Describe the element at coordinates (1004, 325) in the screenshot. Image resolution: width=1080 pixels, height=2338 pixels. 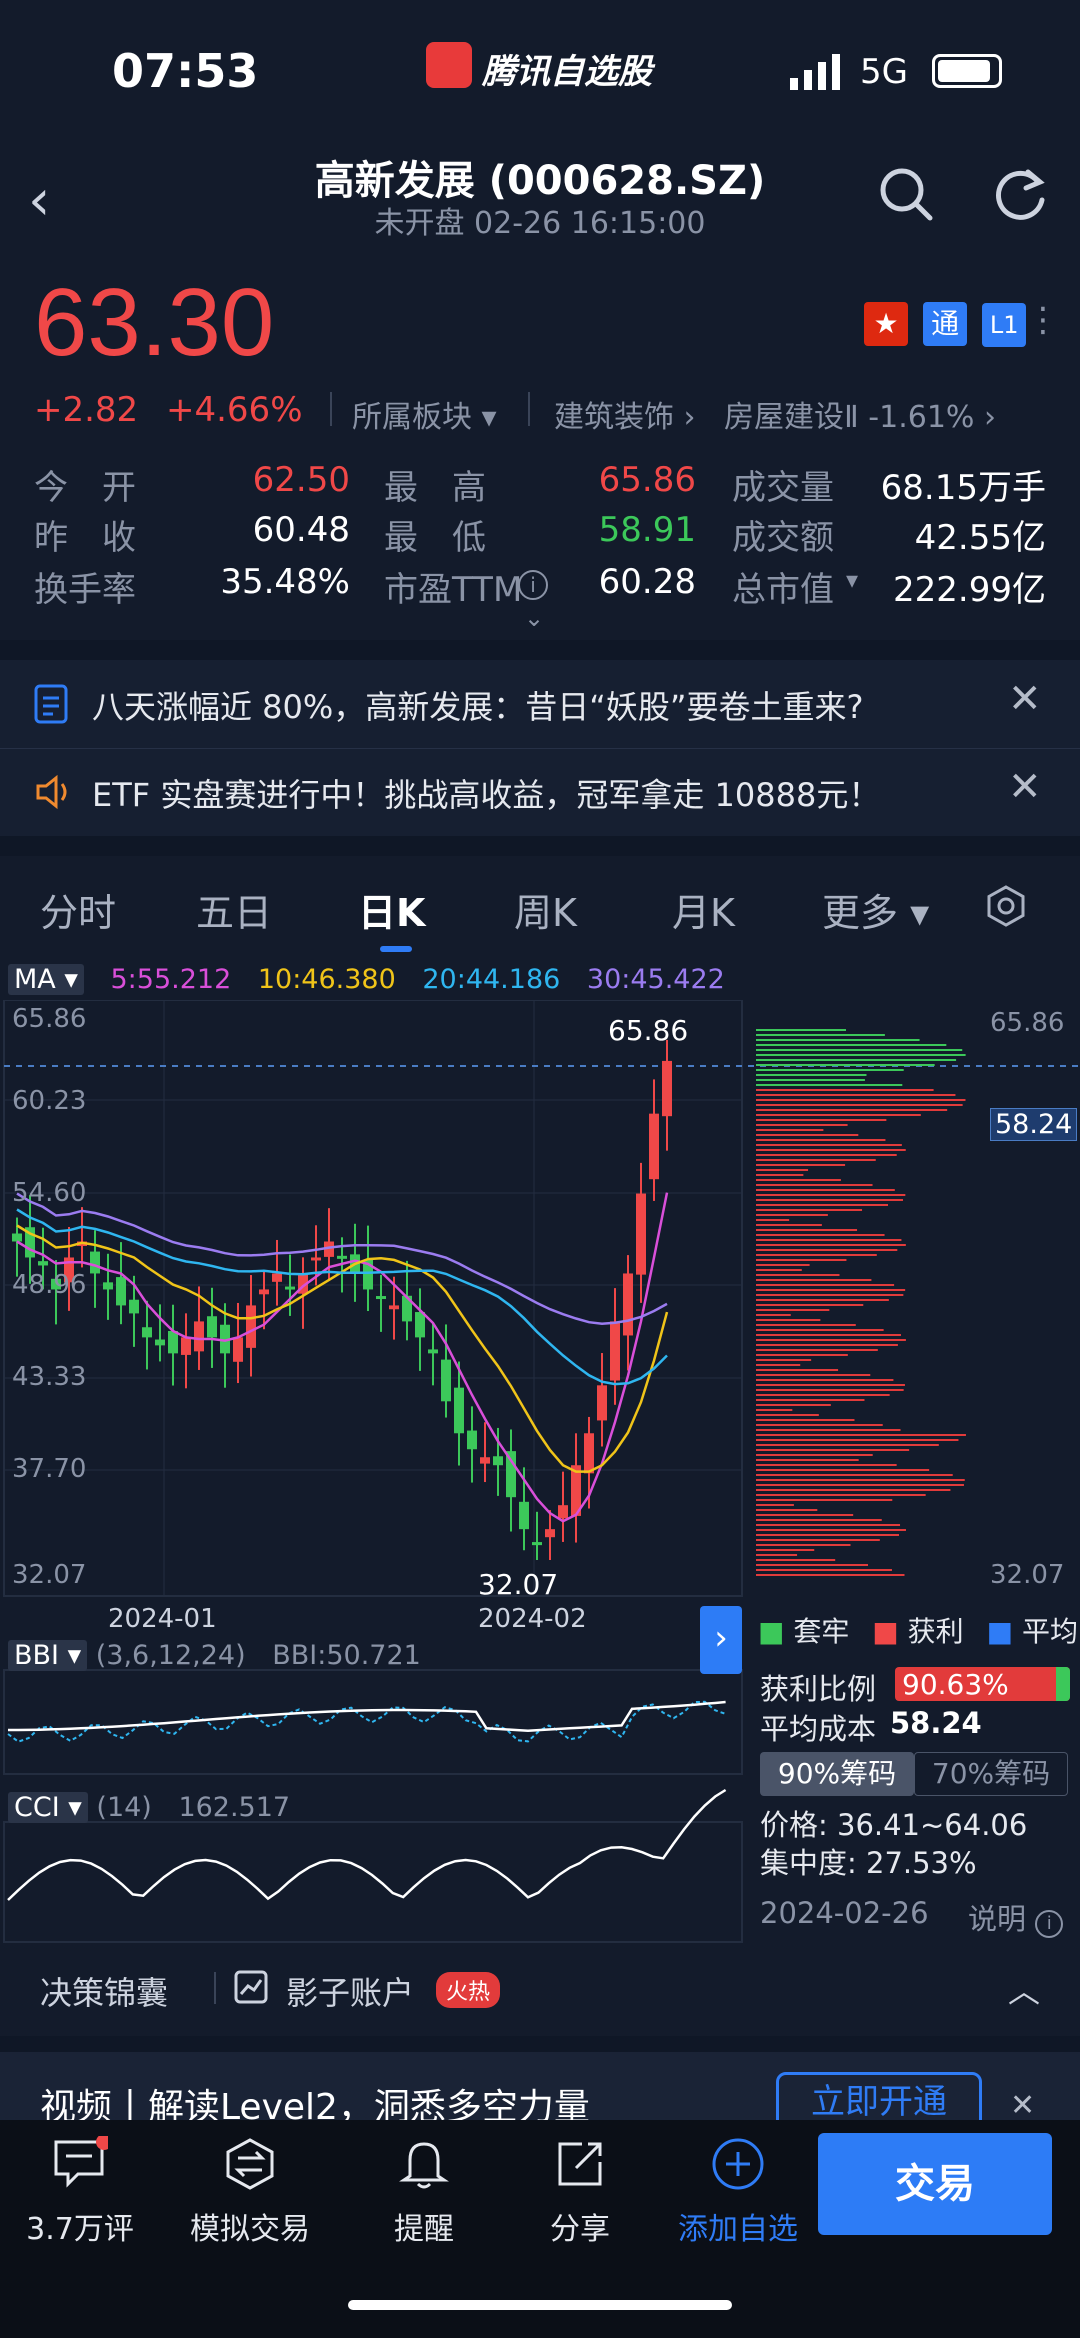
I see `level1-badge: L1` at that location.